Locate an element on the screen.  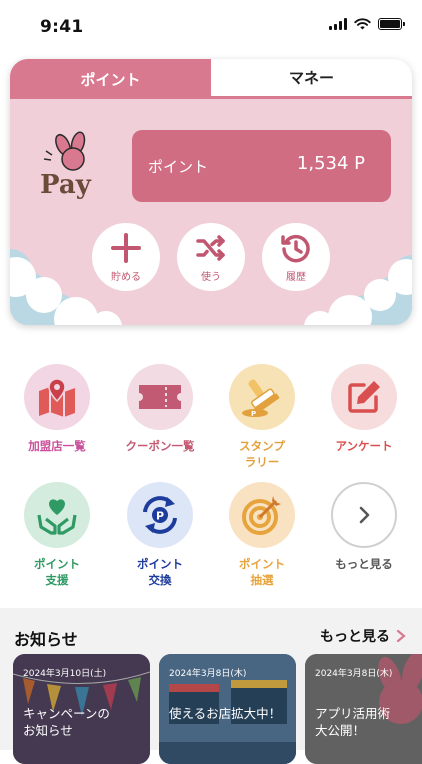
menu-point-support: ポイント 支援 is located at coordinates (57, 535).